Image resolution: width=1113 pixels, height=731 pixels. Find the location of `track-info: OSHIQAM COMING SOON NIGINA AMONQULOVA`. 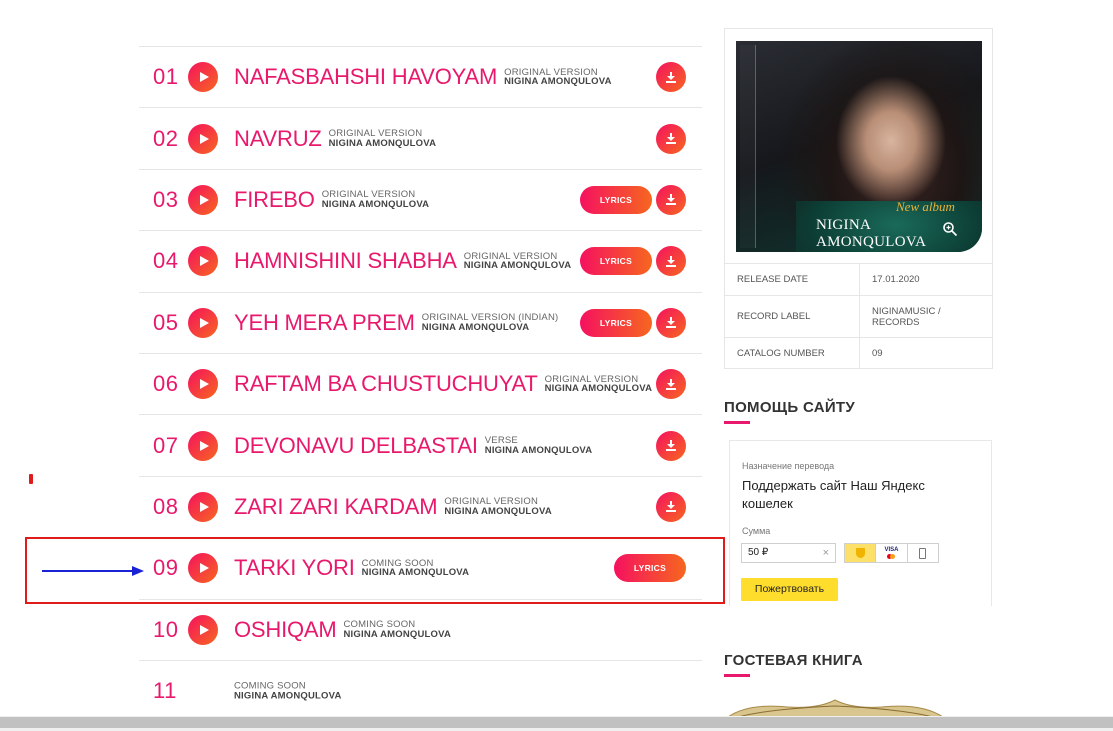

track-info: OSHIQAM COMING SOON NIGINA AMONQULOVA is located at coordinates (342, 630).